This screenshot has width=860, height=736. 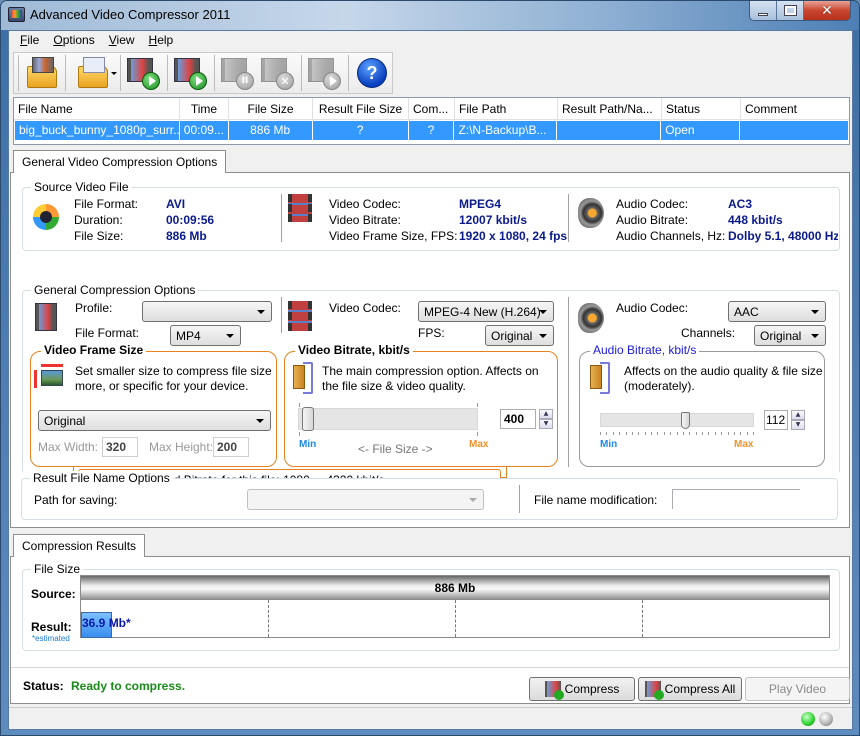 What do you see at coordinates (42, 73) in the screenshot?
I see `open-video-button` at bounding box center [42, 73].